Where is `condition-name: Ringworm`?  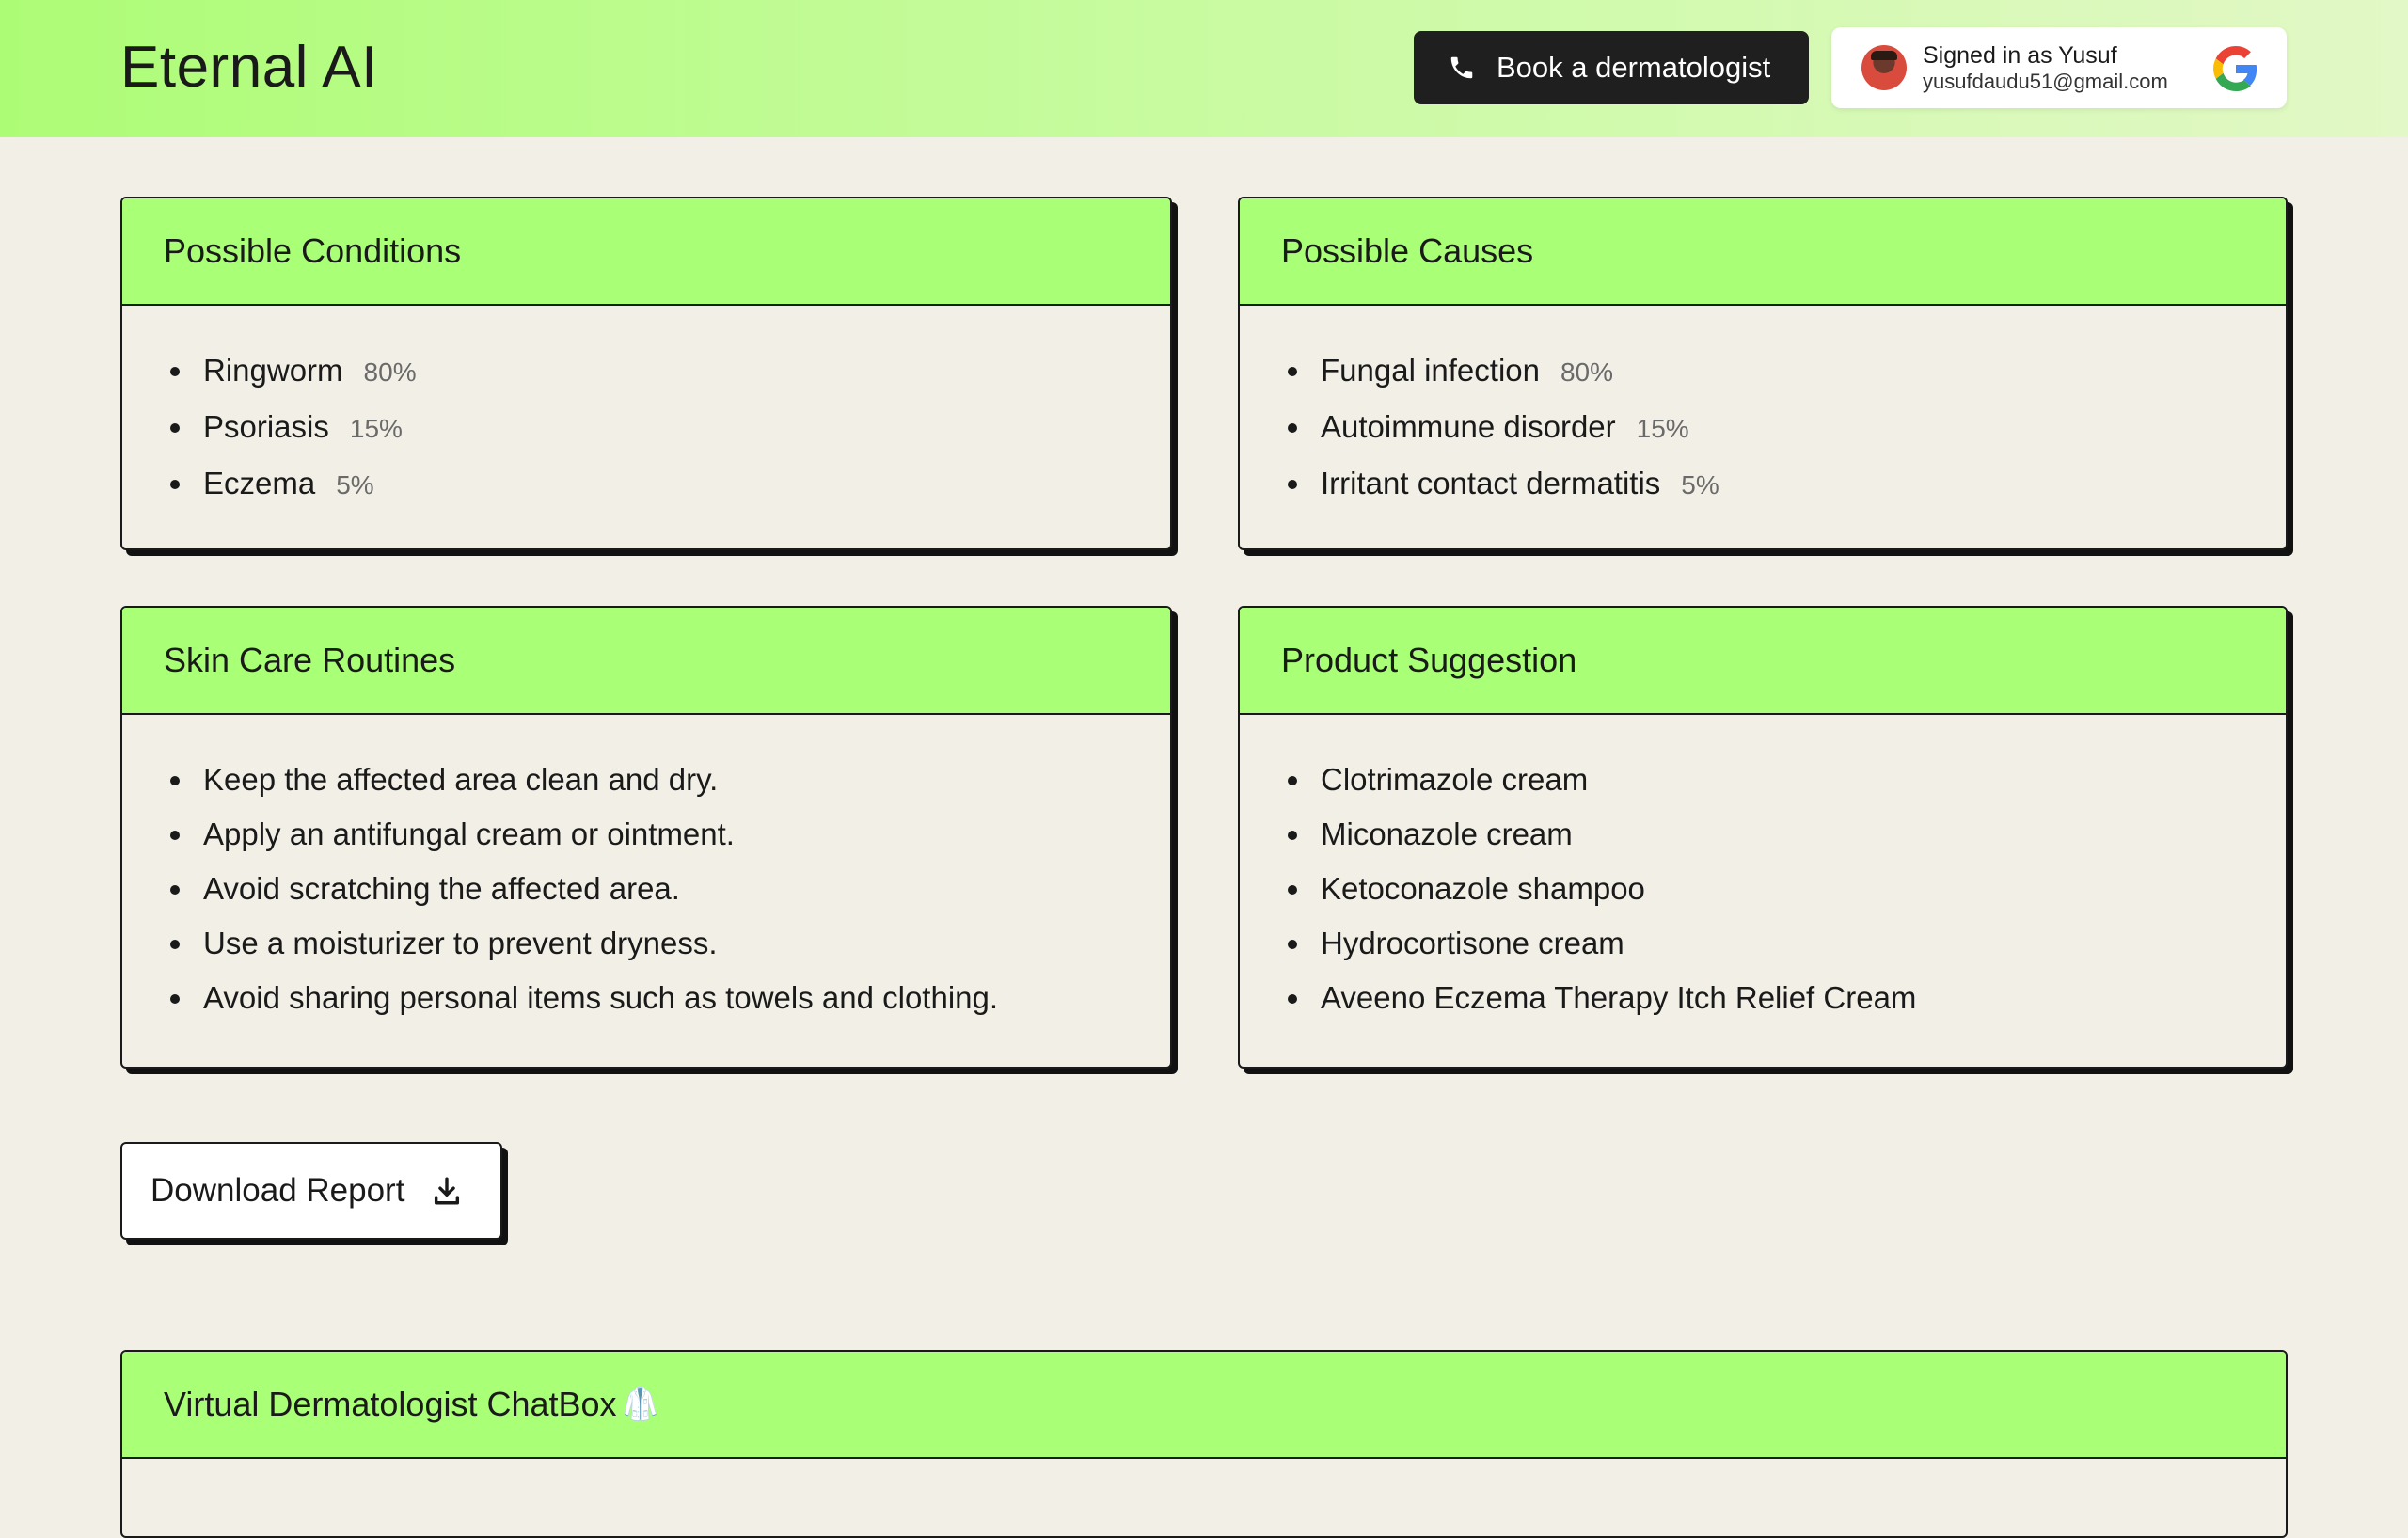
condition-name: Ringworm is located at coordinates (273, 371).